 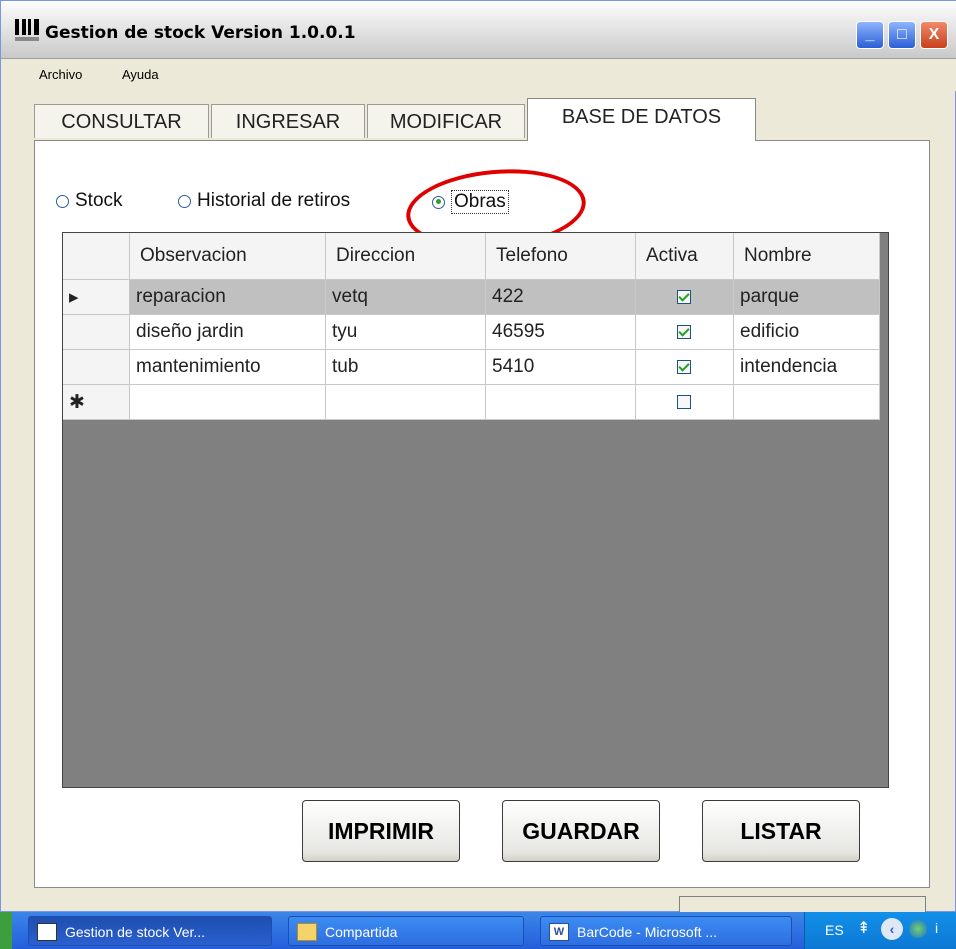 I want to click on cell-direccion, so click(x=405, y=402).